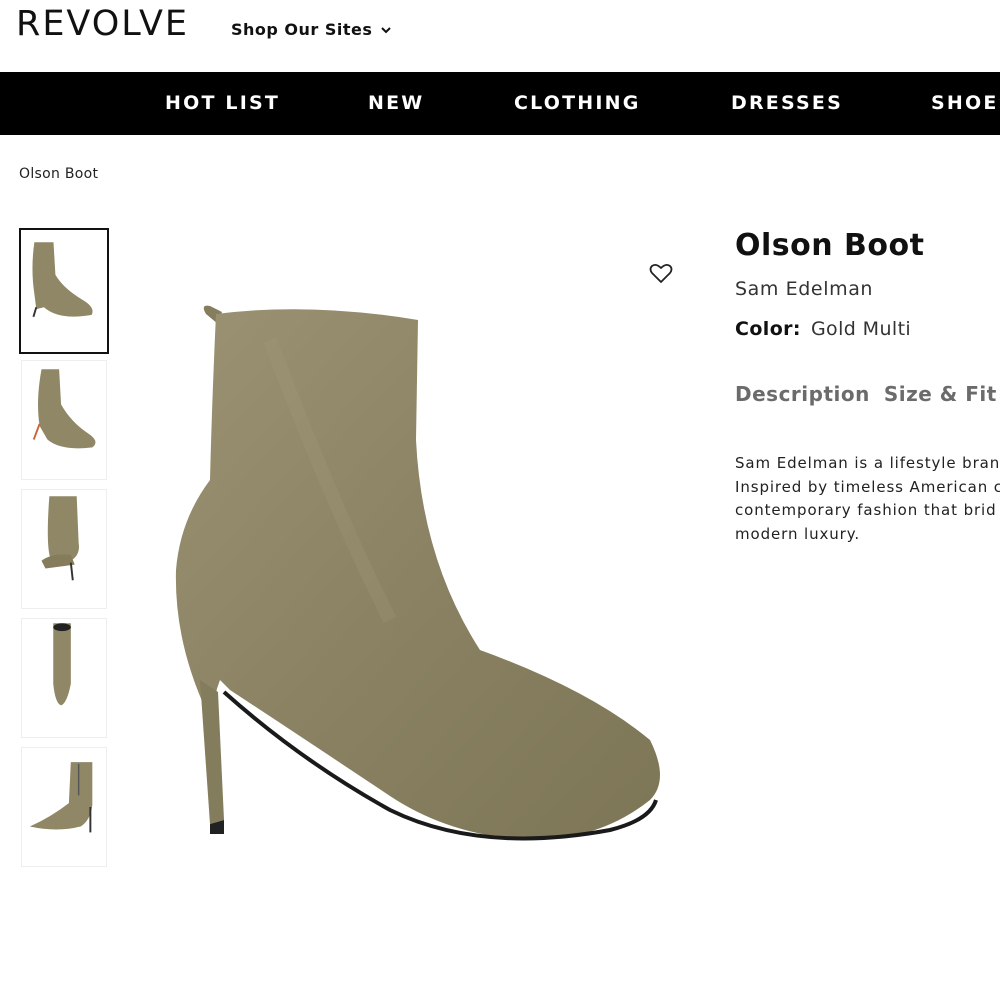 The width and height of the screenshot is (1000, 1000). I want to click on shop-our-sites-dropdown: Shop Our Sites, so click(311, 29).